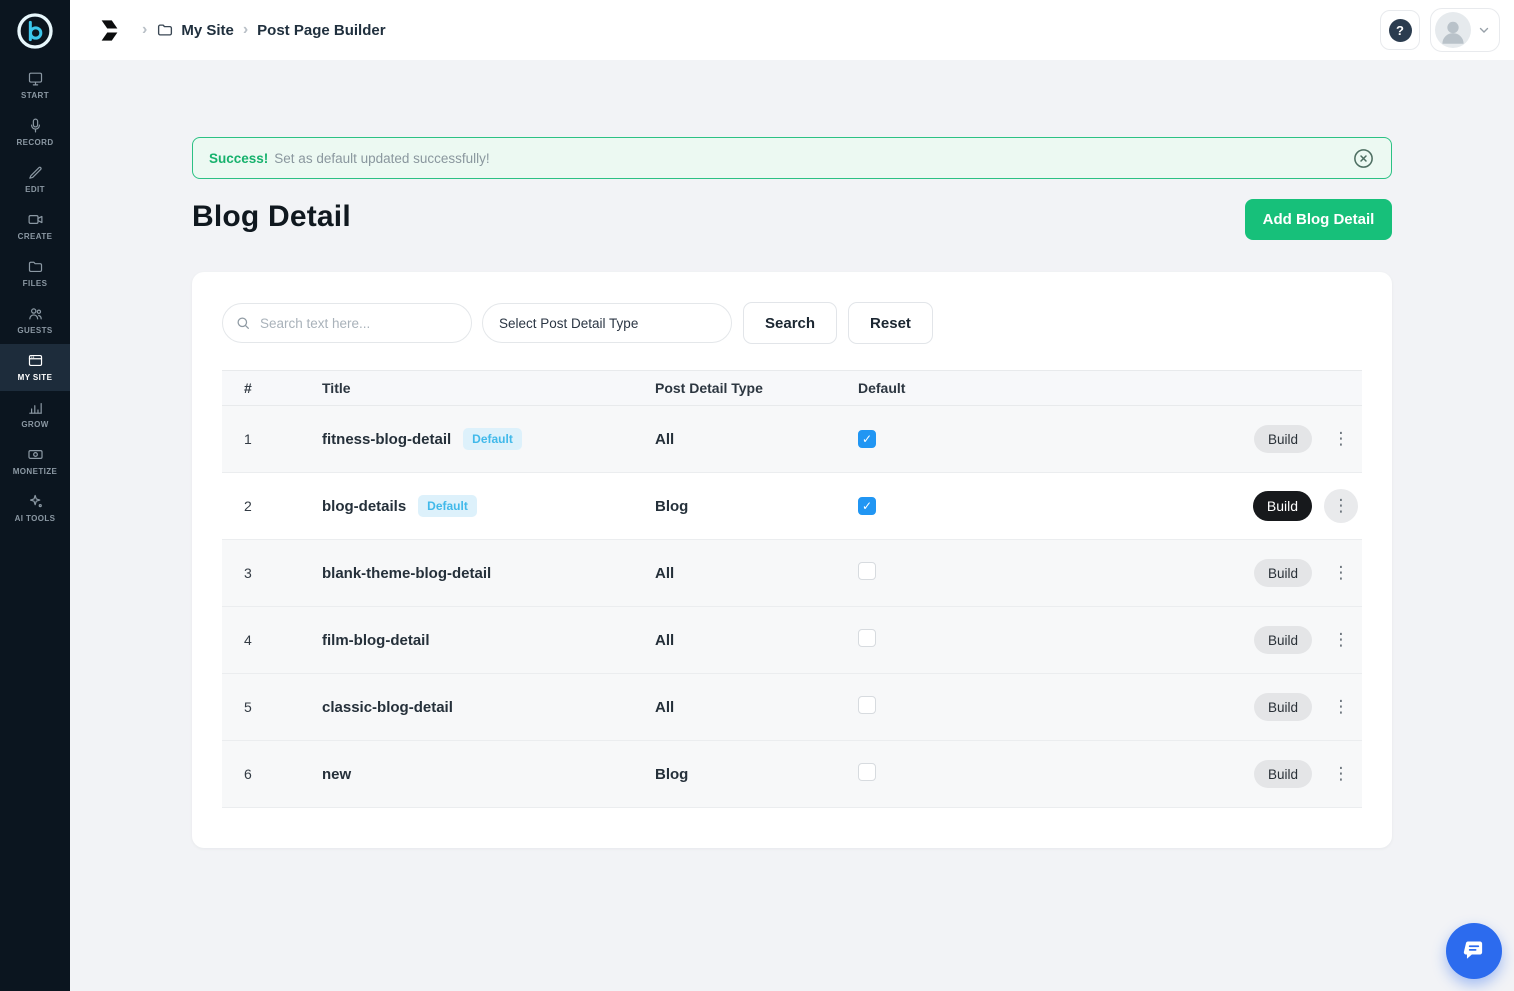 The image size is (1514, 991). What do you see at coordinates (35, 367) in the screenshot?
I see `sidebar-item-my-site: MY SITE` at bounding box center [35, 367].